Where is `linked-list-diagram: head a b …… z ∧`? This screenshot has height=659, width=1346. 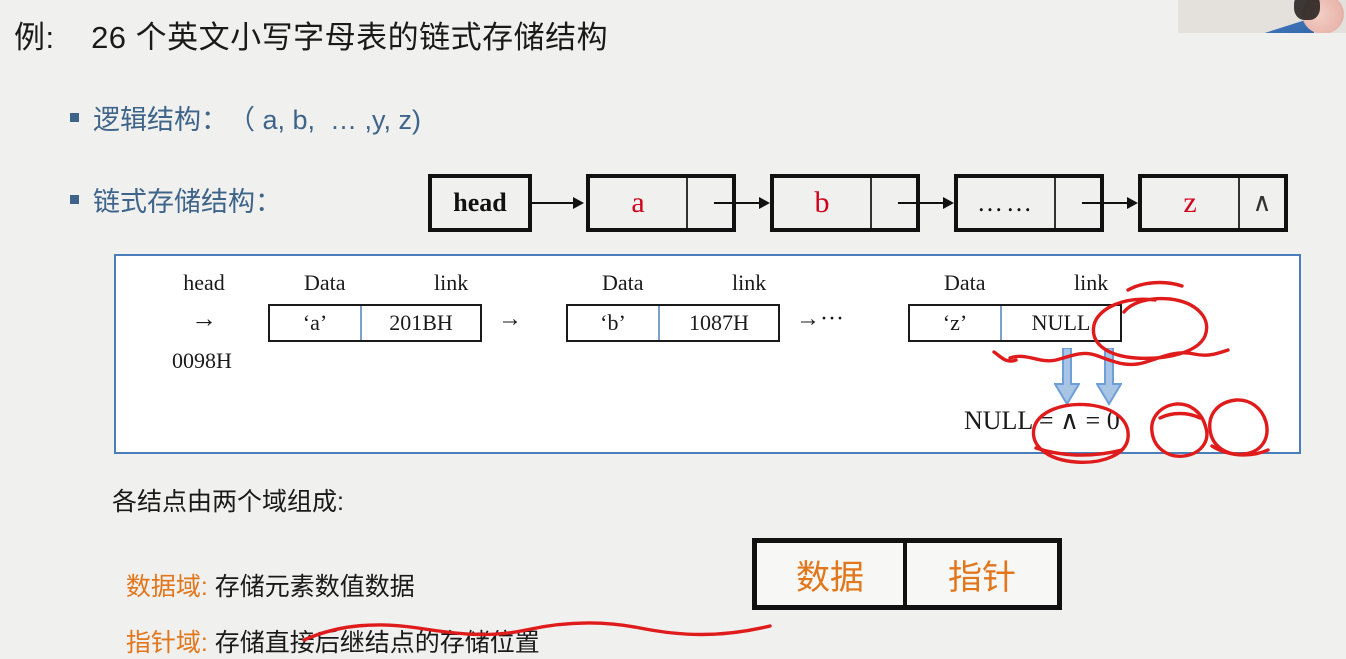 linked-list-diagram: head a b …… z ∧ is located at coordinates (858, 203).